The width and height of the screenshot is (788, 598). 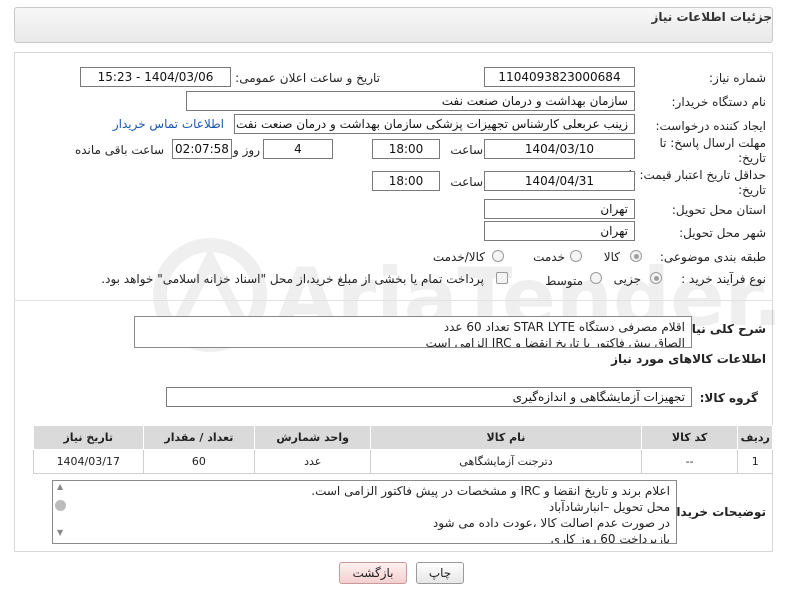 What do you see at coordinates (168, 124) in the screenshot?
I see `buyer-contact-link: اطلاعات تماس خریدار` at bounding box center [168, 124].